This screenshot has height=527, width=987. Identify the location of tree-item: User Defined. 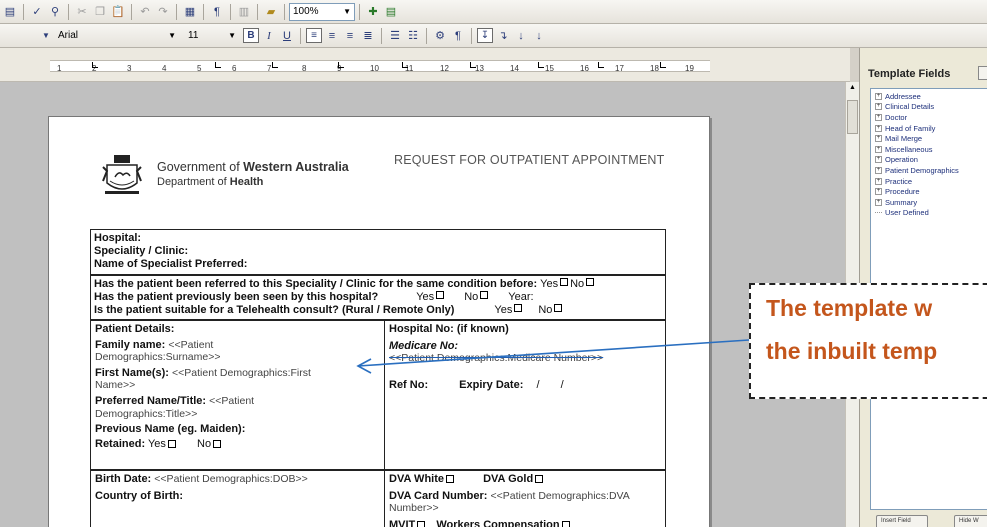
(929, 213).